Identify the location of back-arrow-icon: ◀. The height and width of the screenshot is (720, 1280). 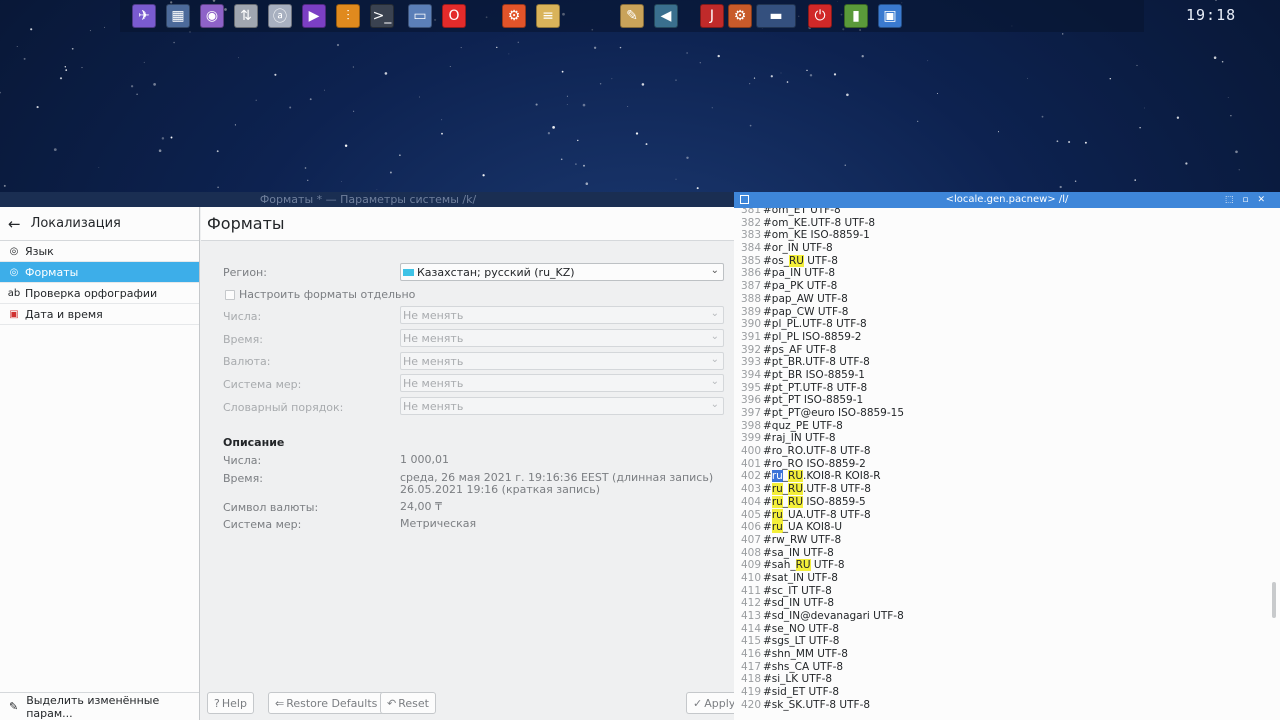
(666, 16).